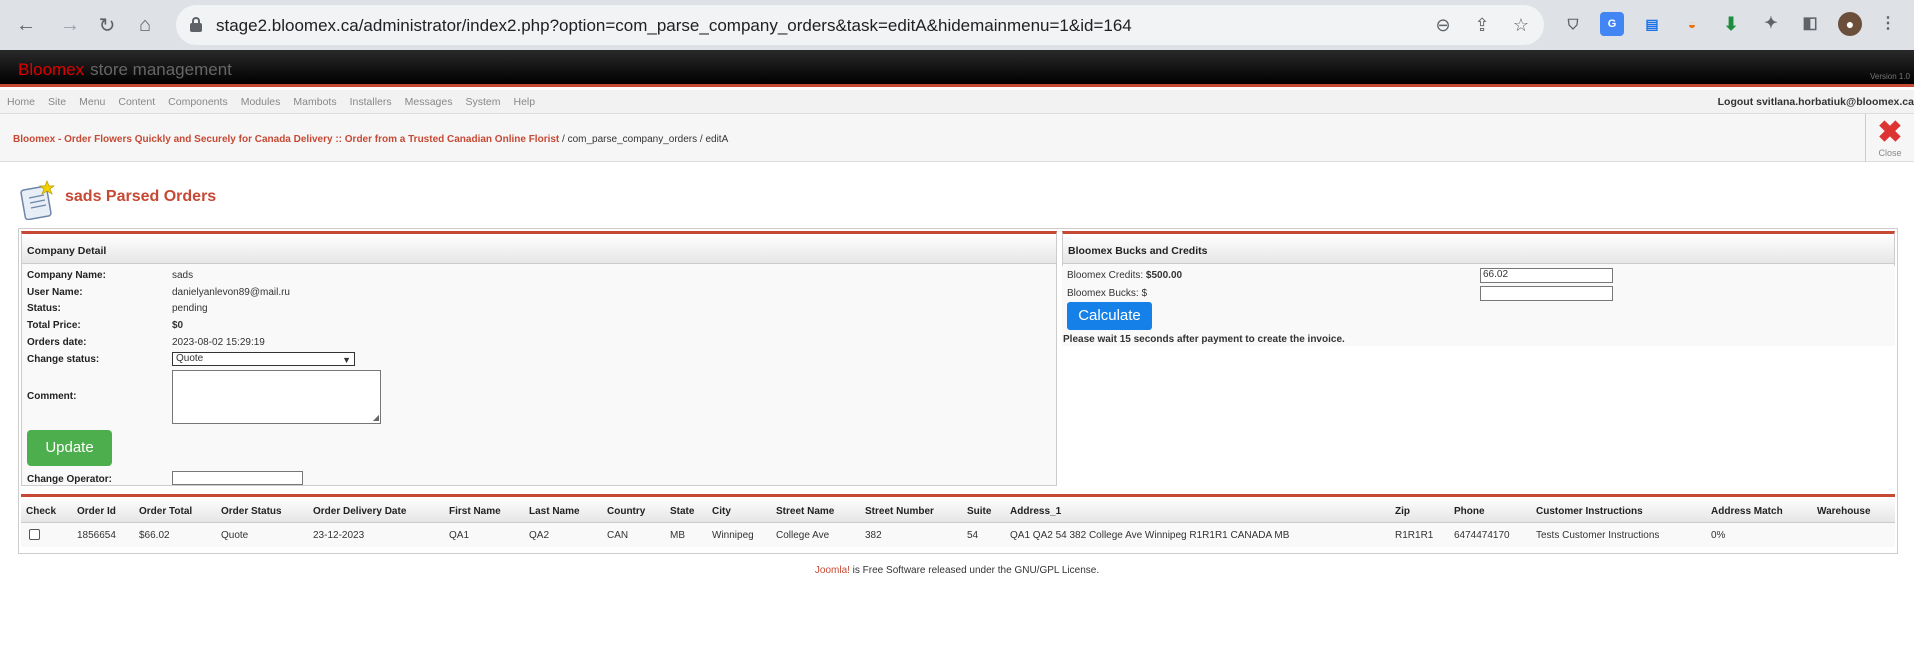 The width and height of the screenshot is (1914, 665). I want to click on menu-item-messages: Messages, so click(428, 99).